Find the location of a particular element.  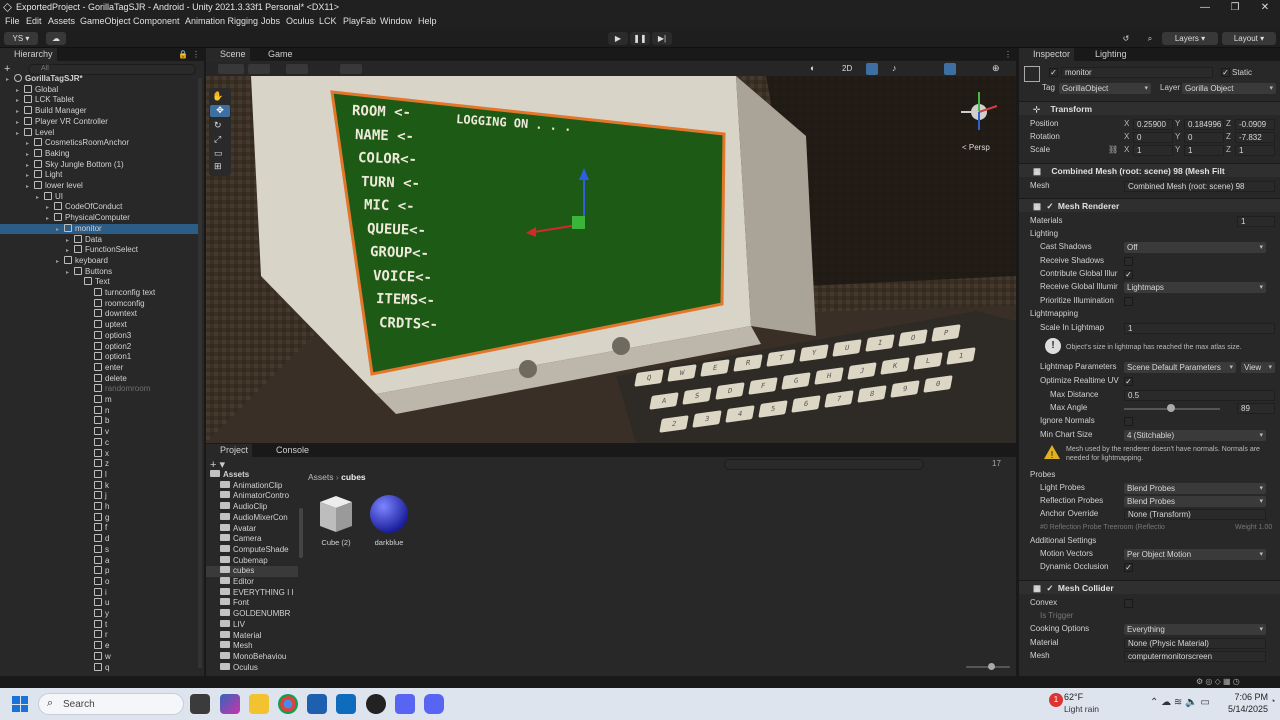

lighting-toggle-icon is located at coordinates (872, 69).